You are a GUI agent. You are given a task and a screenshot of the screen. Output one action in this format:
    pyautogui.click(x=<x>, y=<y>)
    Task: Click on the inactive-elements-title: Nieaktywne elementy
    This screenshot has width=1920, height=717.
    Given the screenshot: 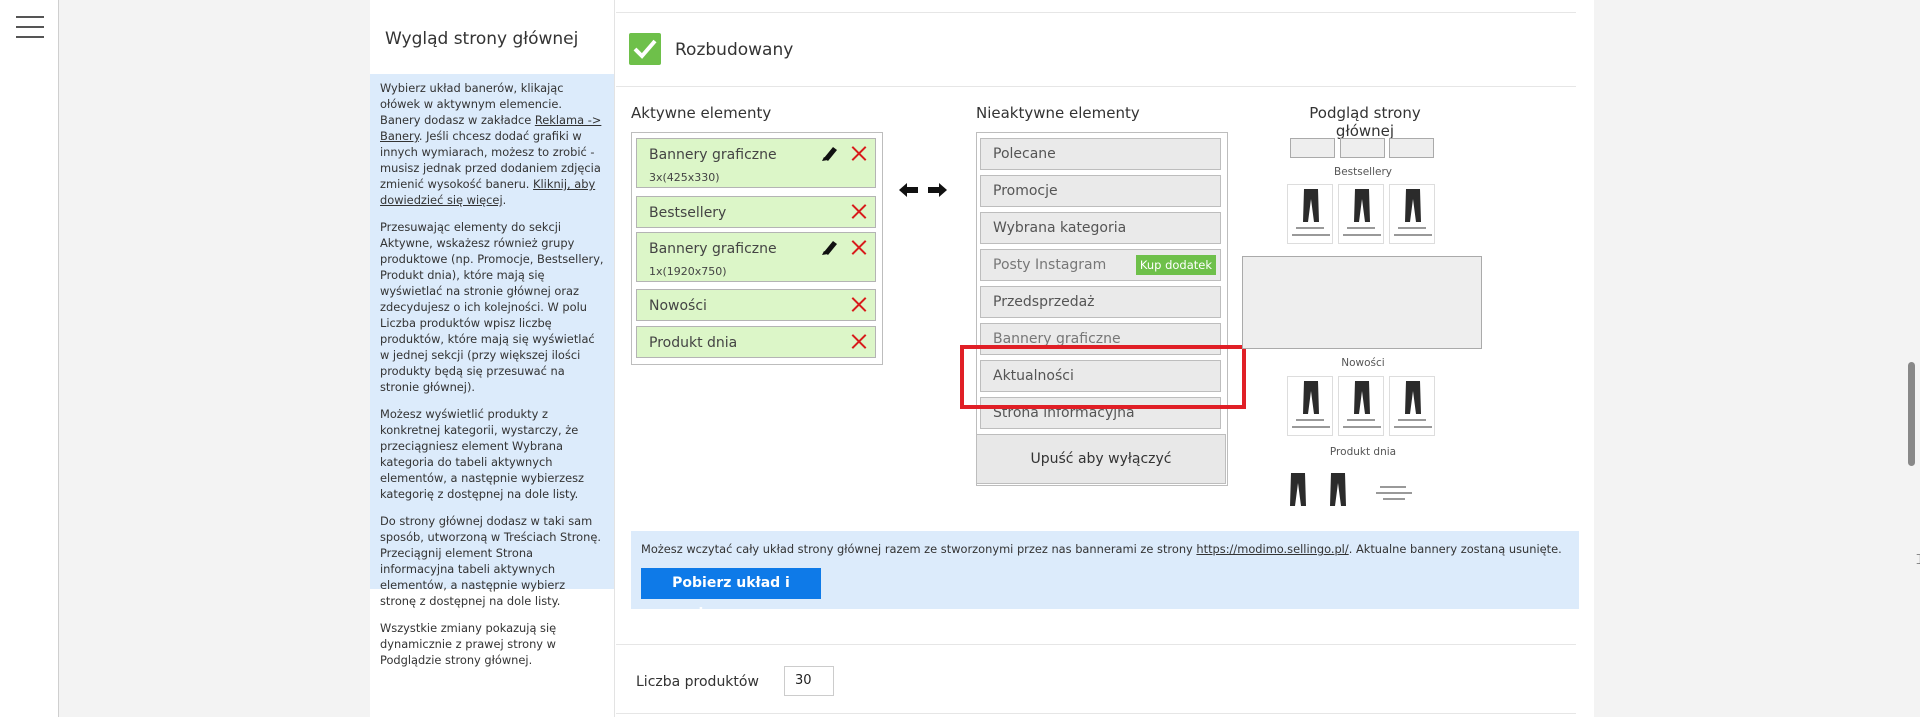 What is the action you would take?
    pyautogui.click(x=1058, y=113)
    